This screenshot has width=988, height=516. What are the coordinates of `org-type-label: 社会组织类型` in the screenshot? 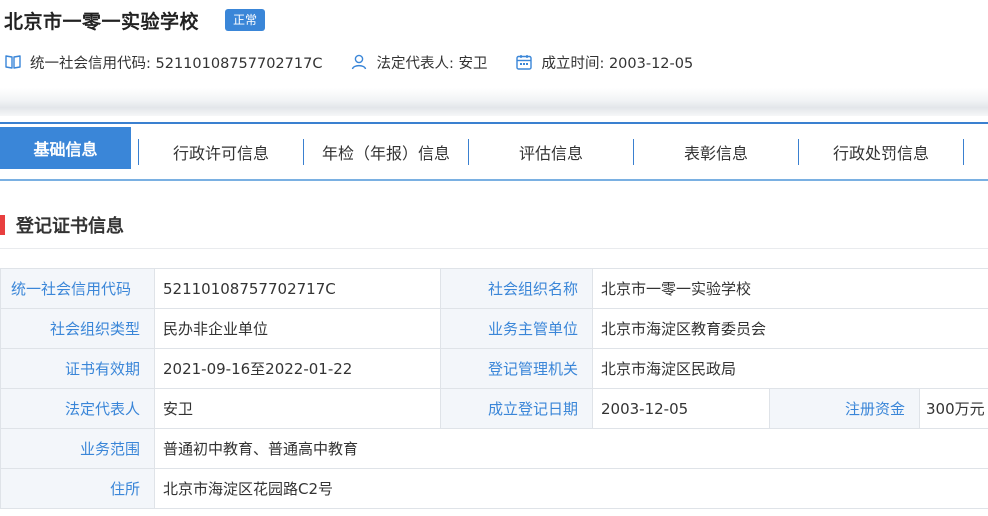 It's located at (77, 328).